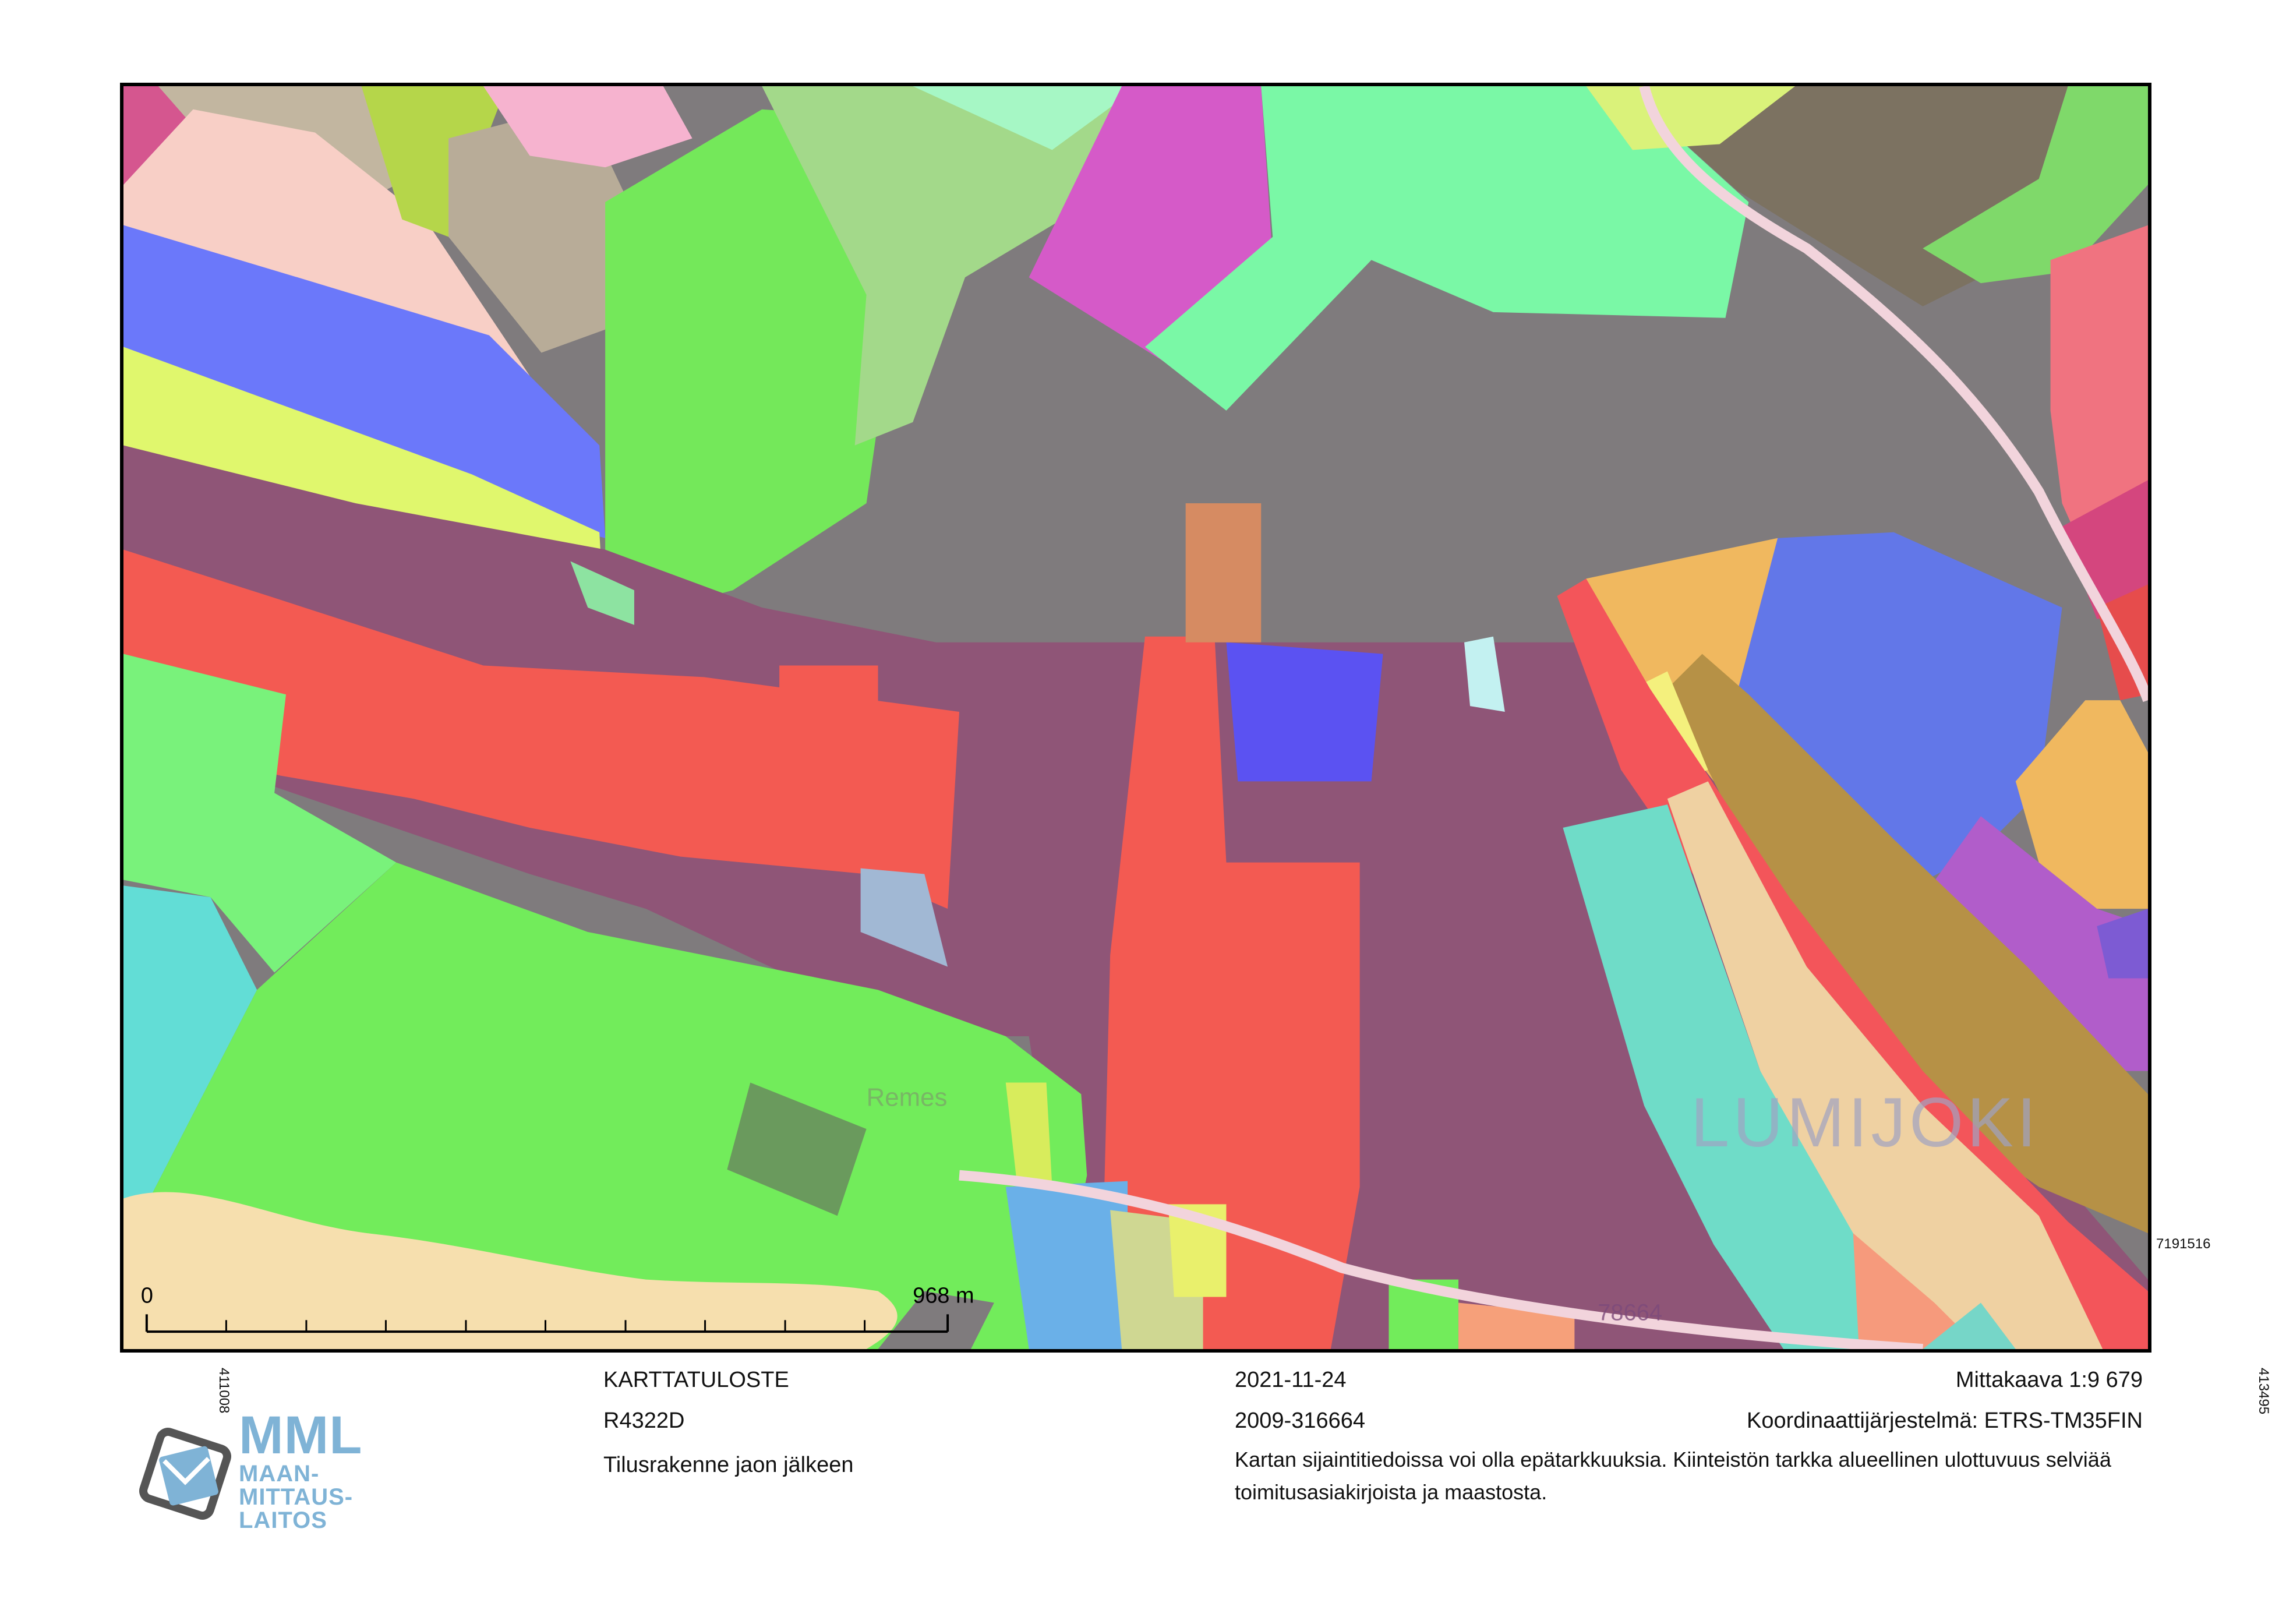 This screenshot has height=1624, width=2293. Describe the element at coordinates (1630, 1312) in the screenshot. I see `parcel-number-label: 78664` at that location.